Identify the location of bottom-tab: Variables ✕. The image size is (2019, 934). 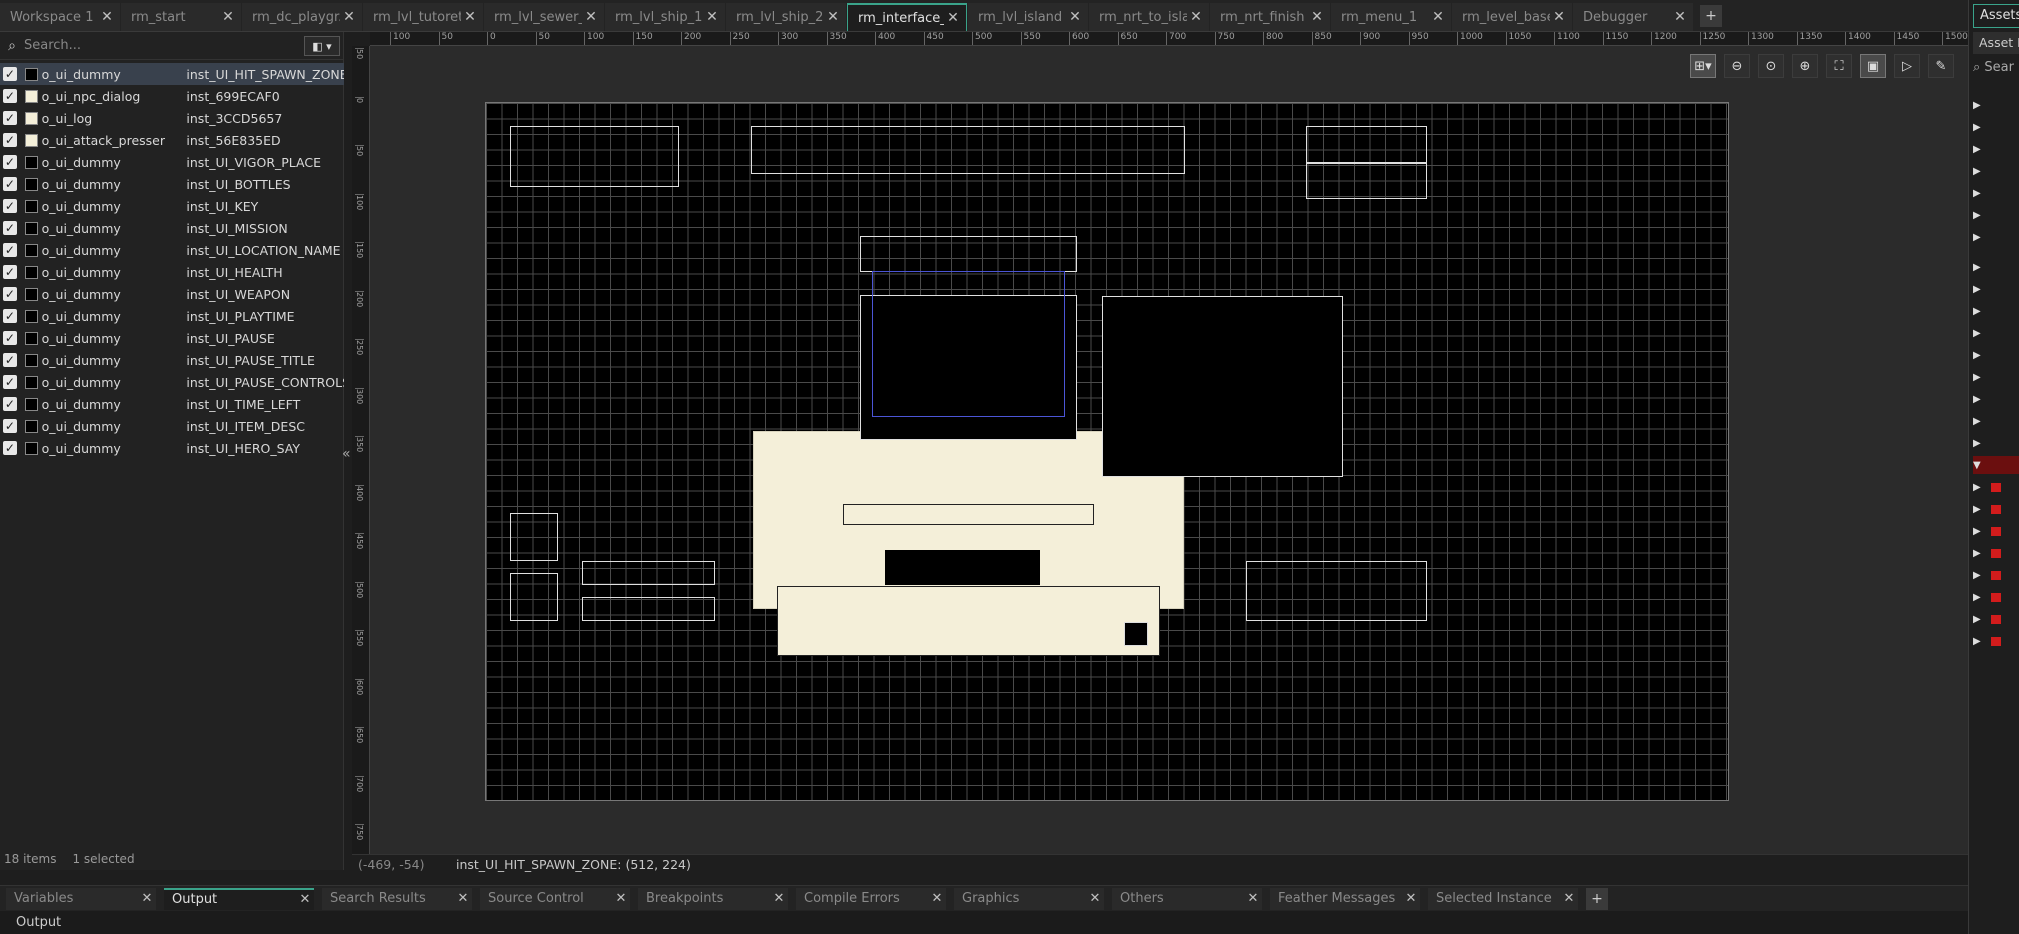
(81, 898).